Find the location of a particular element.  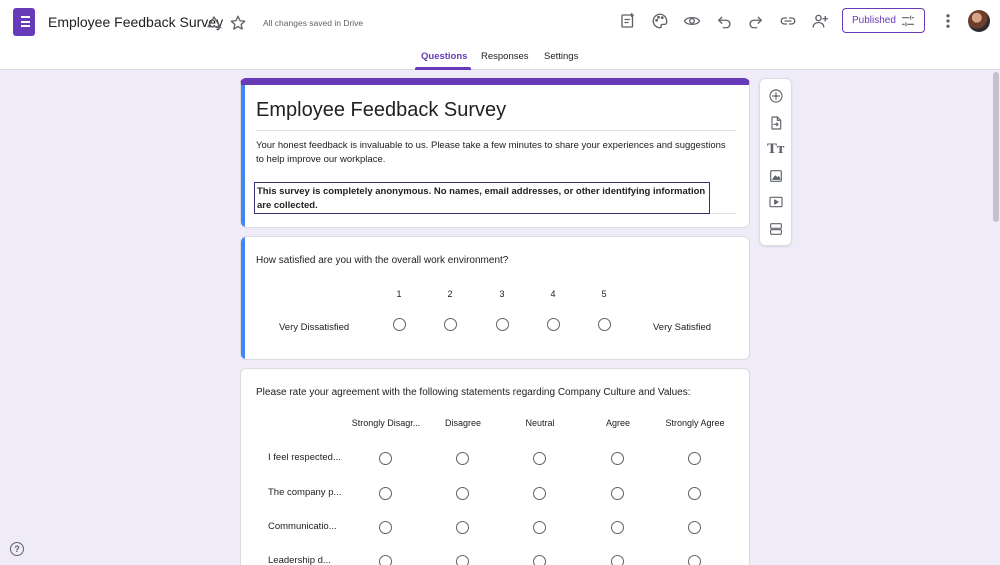

add-title-icon: Tт is located at coordinates (776, 149).